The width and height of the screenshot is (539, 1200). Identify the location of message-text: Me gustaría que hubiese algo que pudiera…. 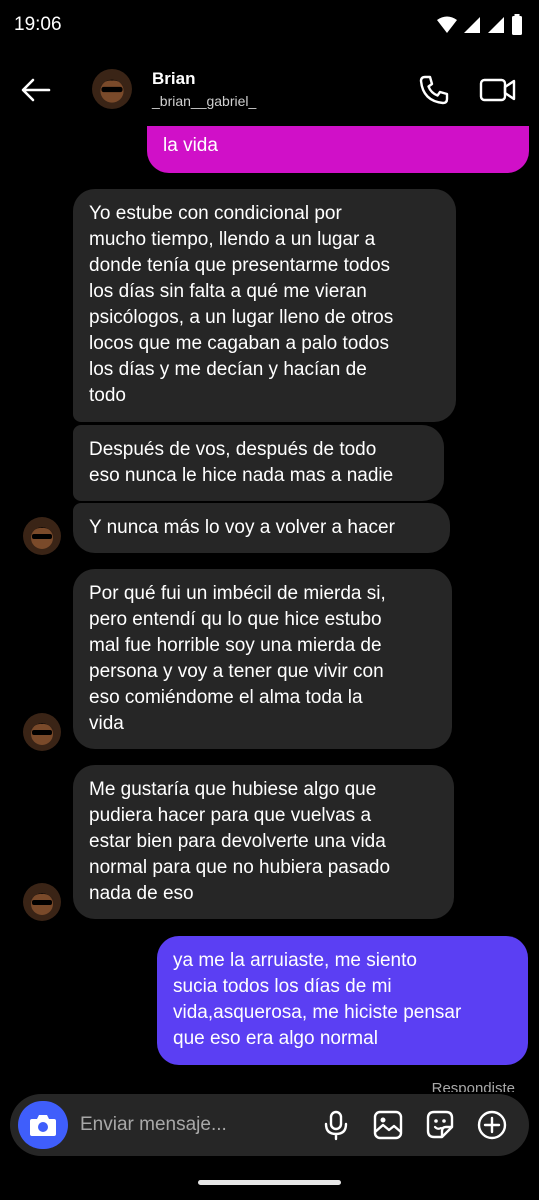
(240, 841).